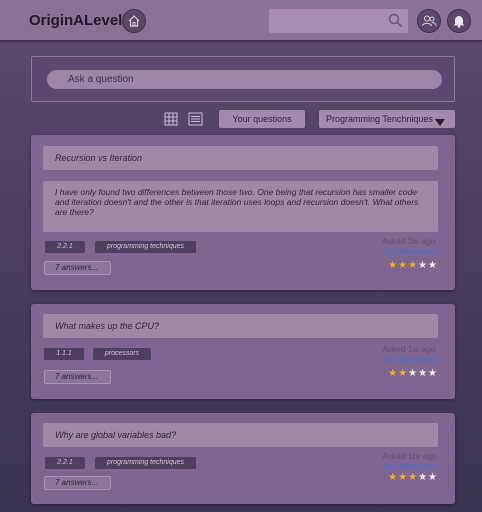 This screenshot has height=512, width=482. I want to click on ask-question-input: Ask a question, so click(244, 79).